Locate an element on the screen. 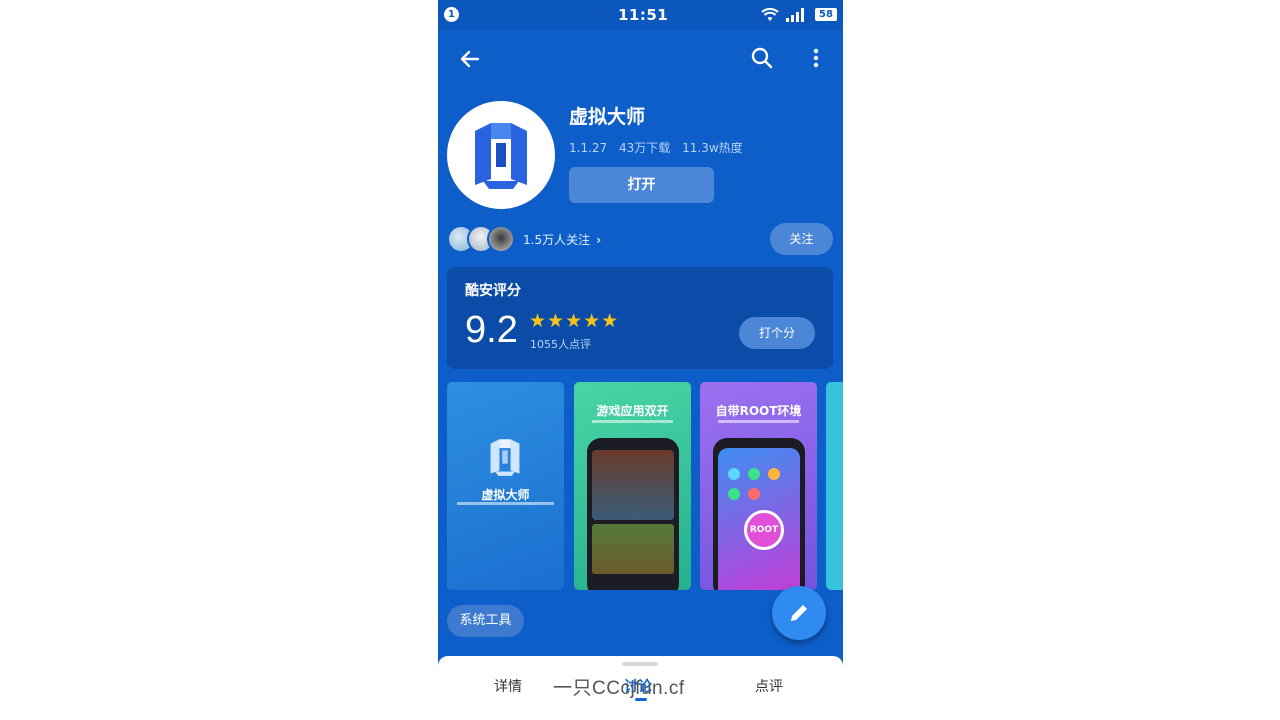 The width and height of the screenshot is (1280, 720). tab-reviews: 点评 is located at coordinates (769, 686).